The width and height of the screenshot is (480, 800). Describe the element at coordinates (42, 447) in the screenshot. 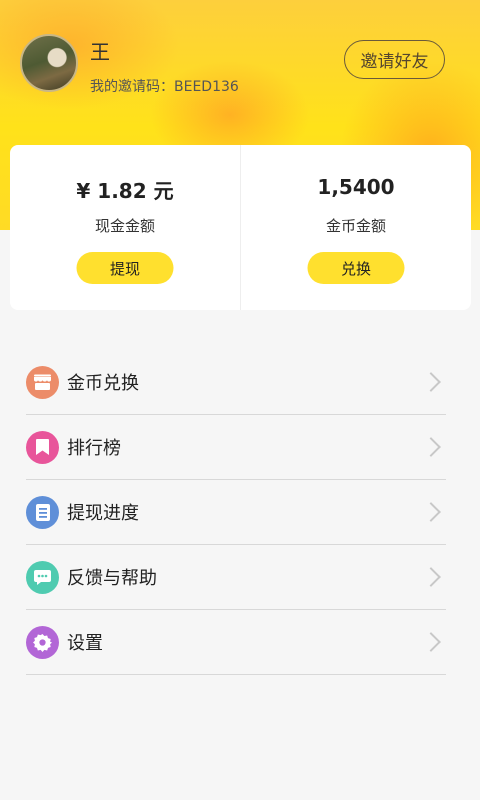

I see `bookmark-icon` at that location.